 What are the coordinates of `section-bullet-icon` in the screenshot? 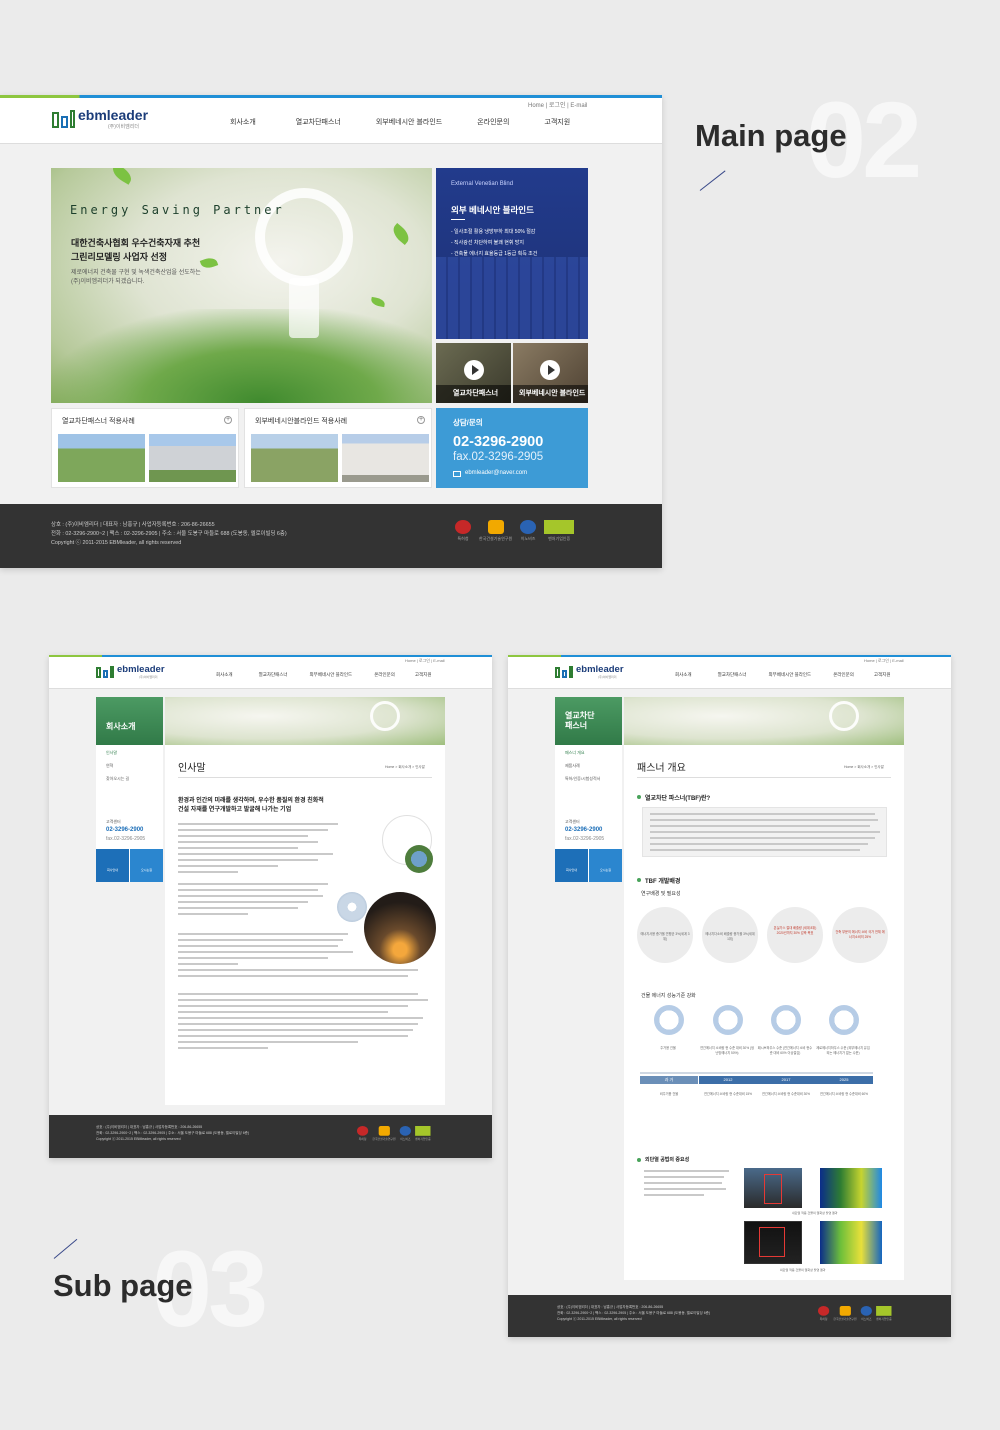 It's located at (639, 880).